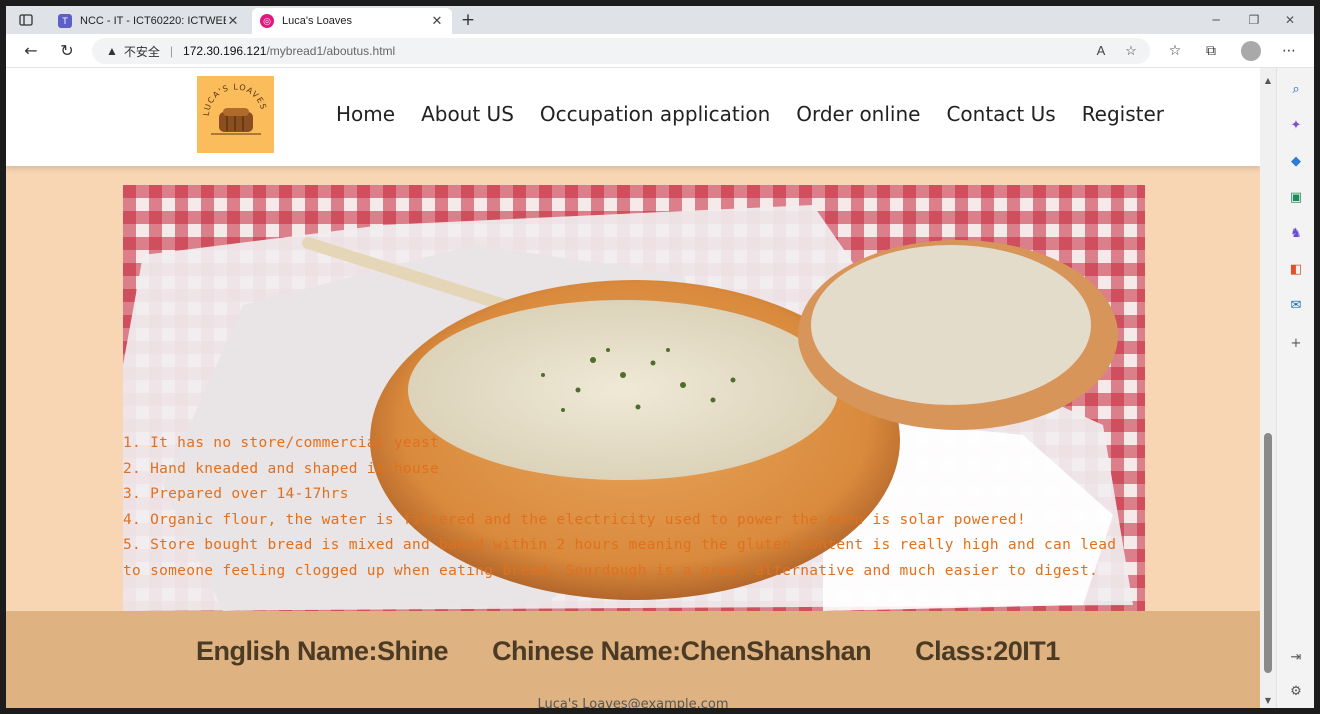 This screenshot has width=1320, height=714. I want to click on edge-sidebar: ⌕ ✦ ◆ ▣ ♞ ◧ ✉ + ⇥ ⚙, so click(1295, 388).